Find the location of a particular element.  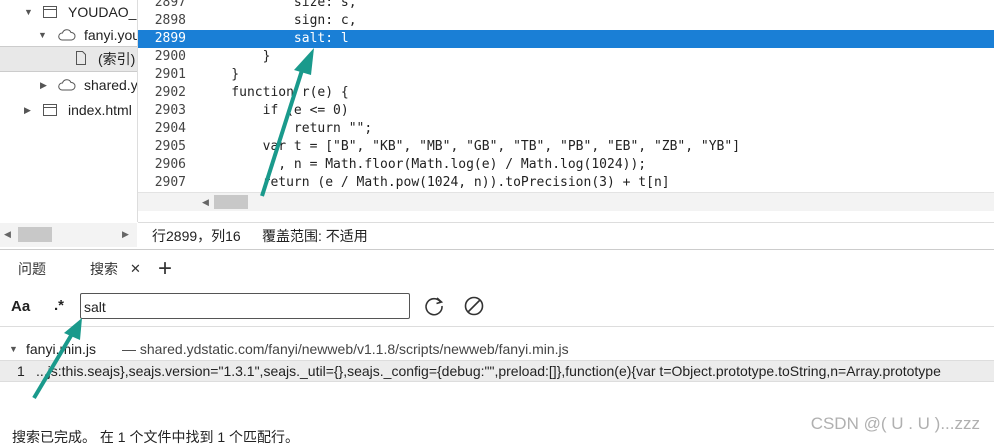

tree-item-shared: ▶ shared.y is located at coordinates (68, 85).